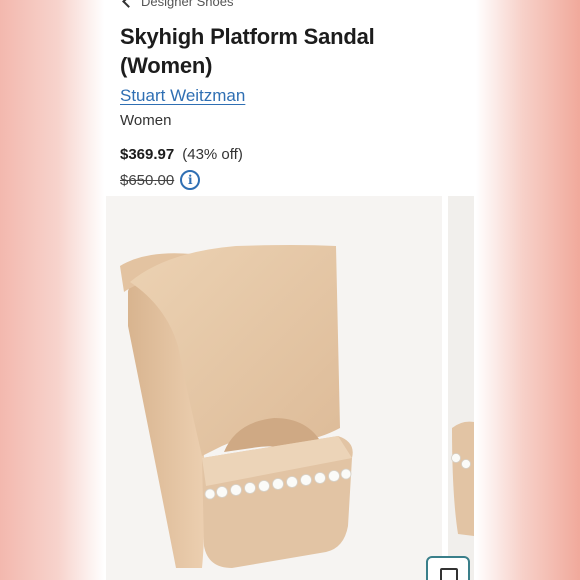 The width and height of the screenshot is (580, 580). Describe the element at coordinates (187, 4) in the screenshot. I see `breadcrumb-label: Designer Shoes` at that location.